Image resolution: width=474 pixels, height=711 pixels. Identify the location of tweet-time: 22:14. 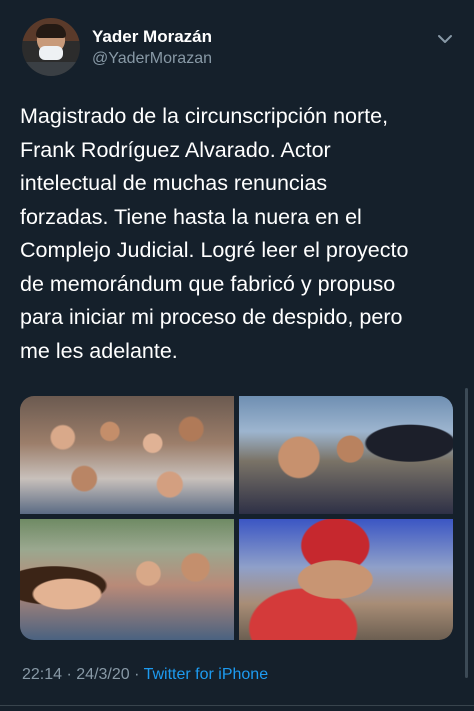
(42, 674).